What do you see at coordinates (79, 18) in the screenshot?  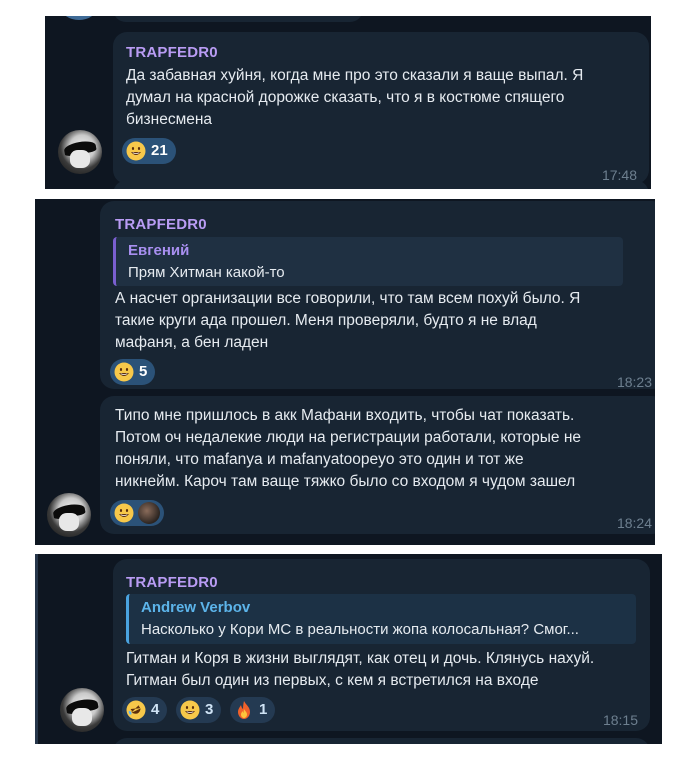 I see `avatar-stub` at bounding box center [79, 18].